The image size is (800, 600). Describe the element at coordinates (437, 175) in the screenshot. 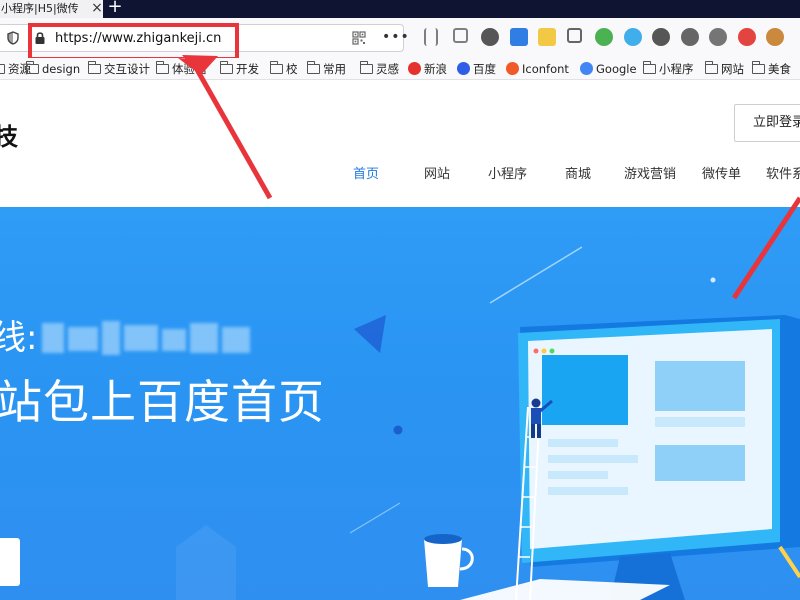

I see `nav-item-1: 网站` at that location.